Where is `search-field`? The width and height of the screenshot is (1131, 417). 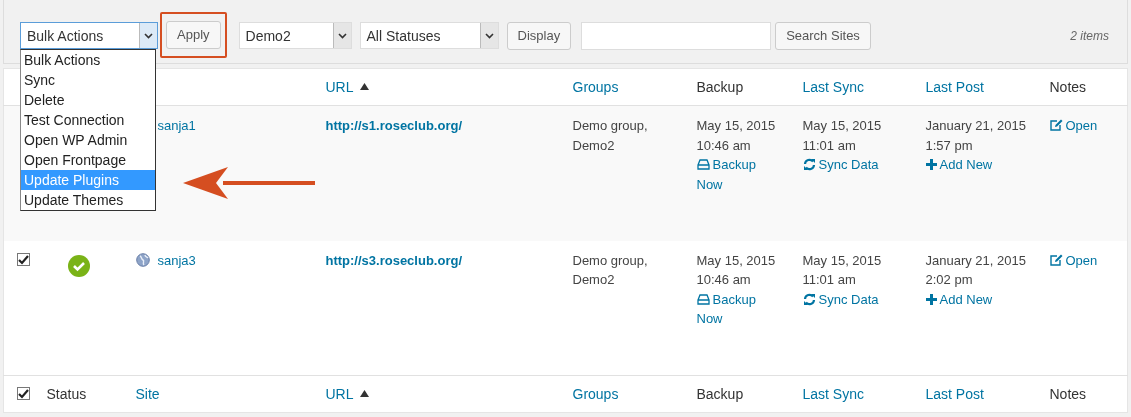 search-field is located at coordinates (676, 35).